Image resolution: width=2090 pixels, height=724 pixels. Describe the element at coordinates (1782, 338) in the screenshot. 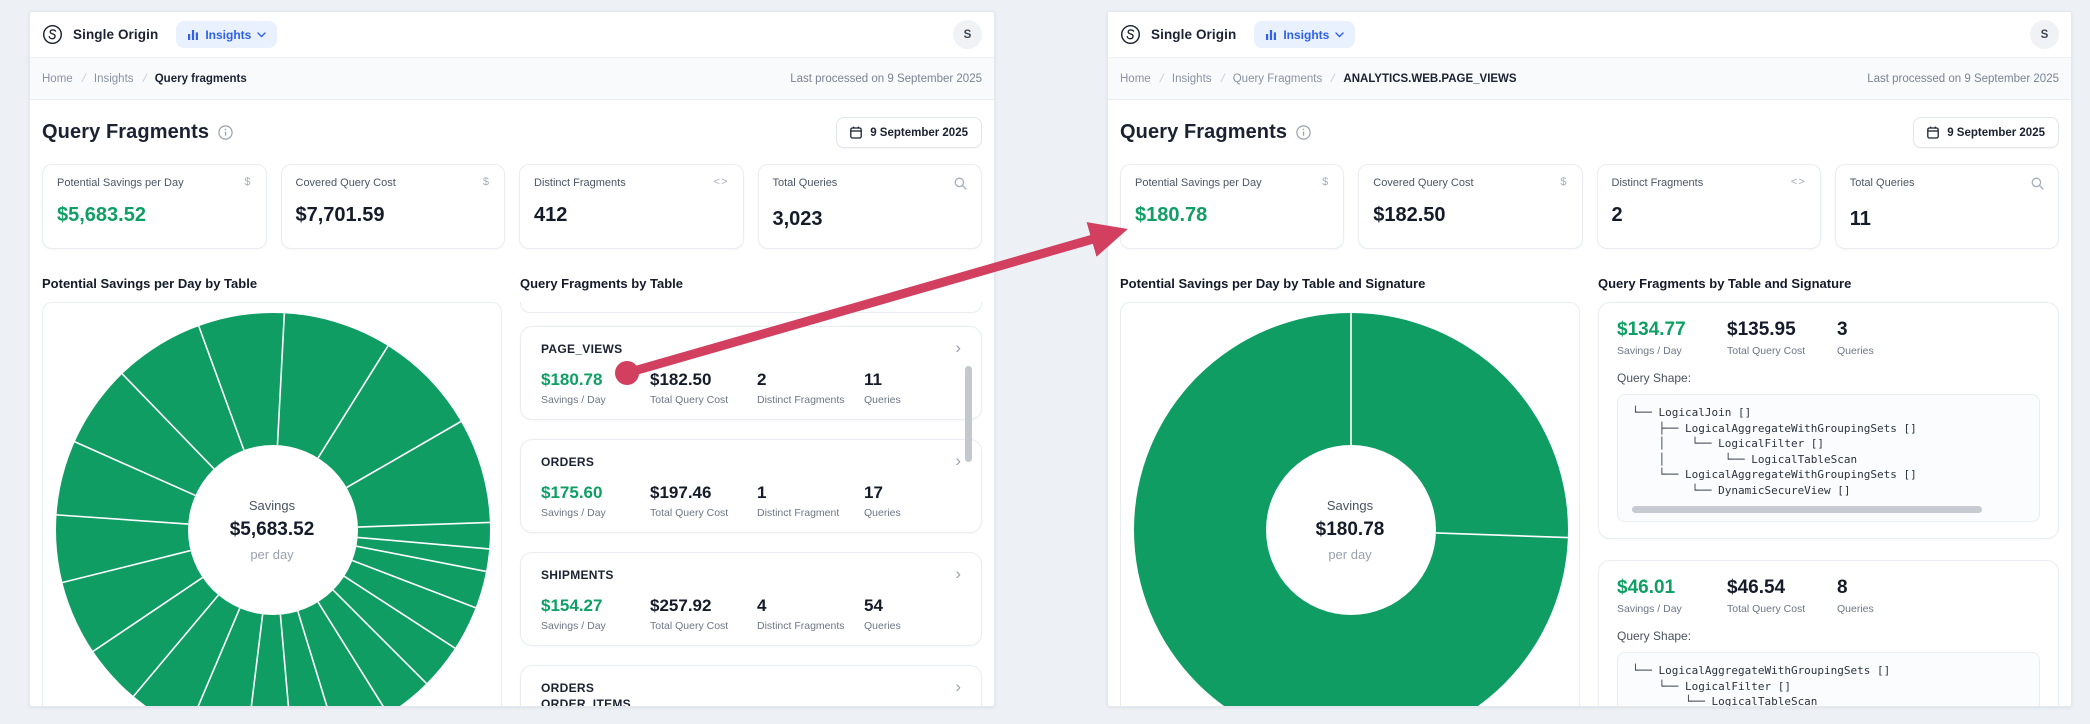

I see `signature-stat: $135.95 Total Query Cost` at that location.